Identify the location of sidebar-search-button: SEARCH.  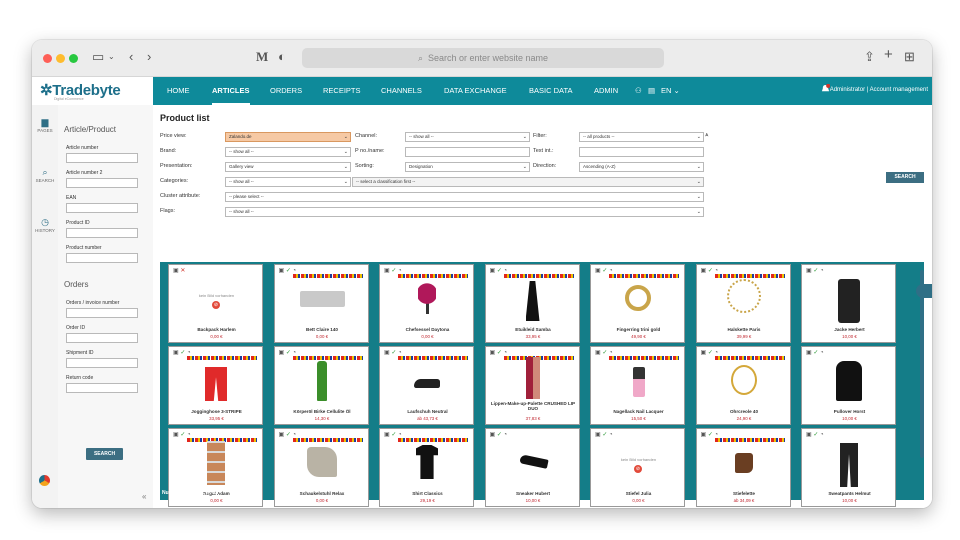
(104, 454).